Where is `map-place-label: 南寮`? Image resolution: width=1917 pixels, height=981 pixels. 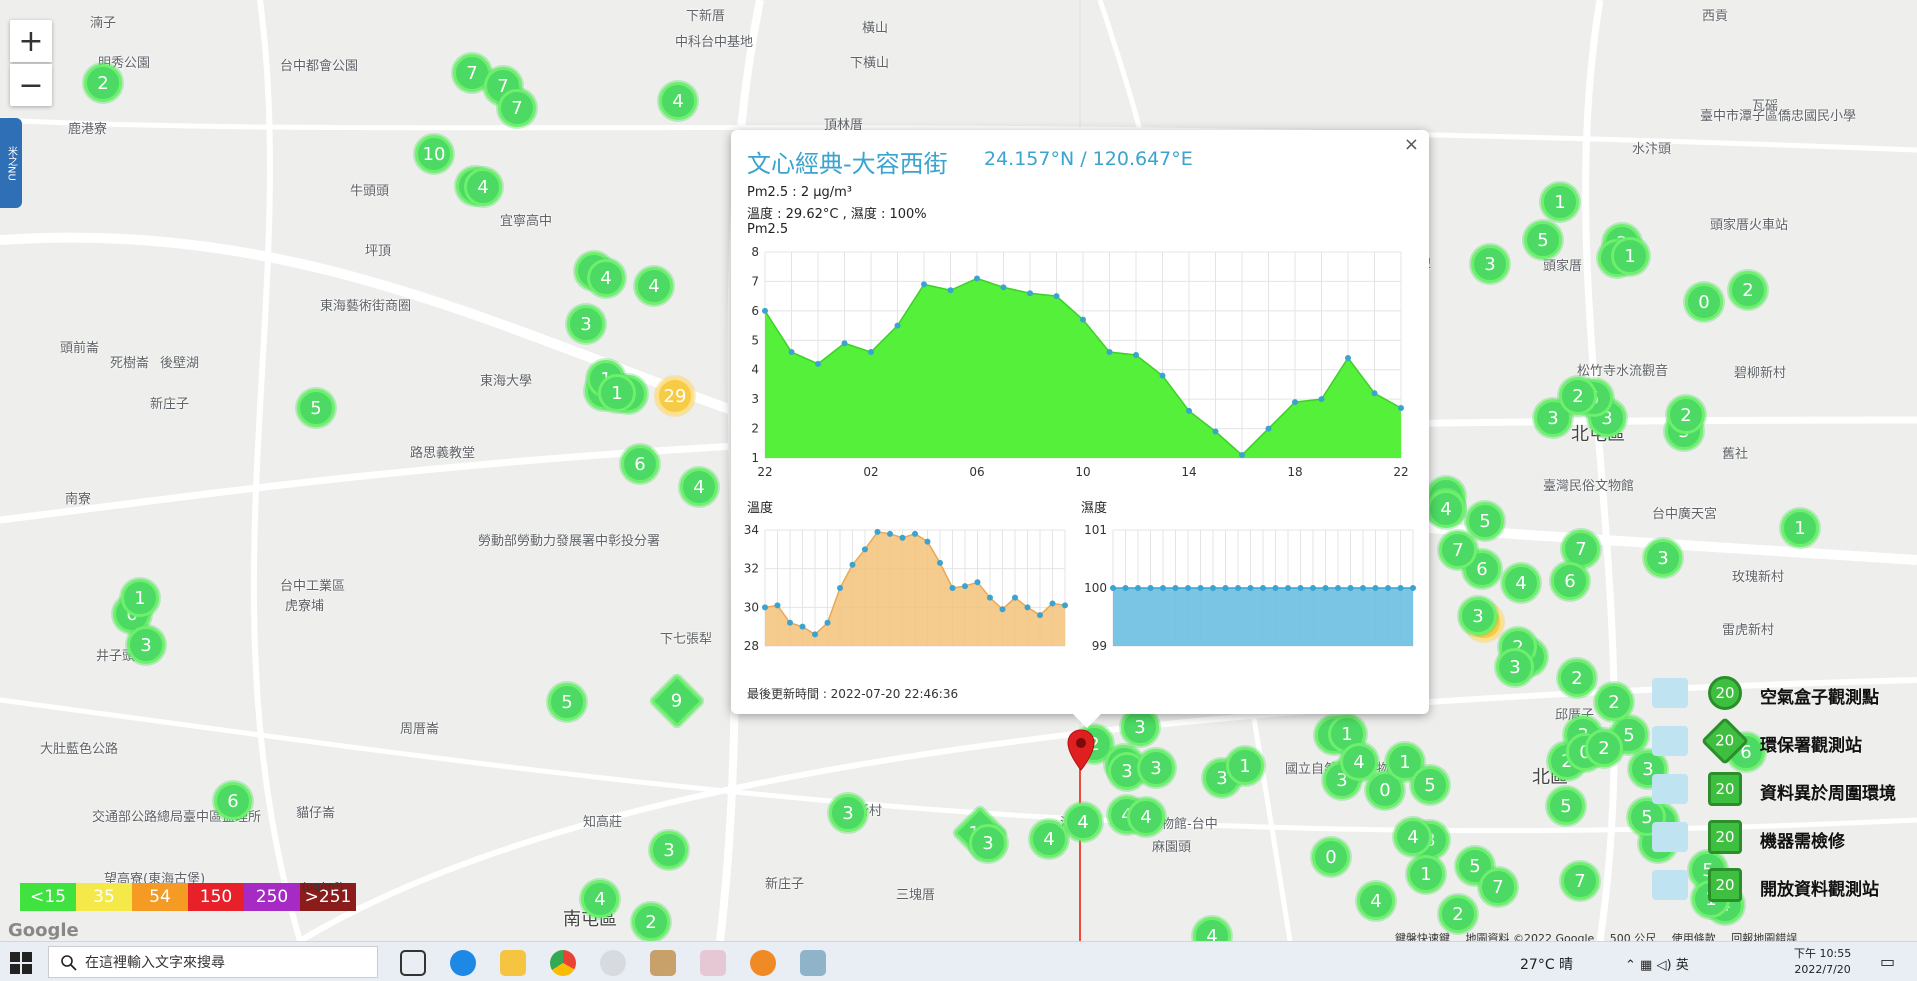
map-place-label: 南寮 is located at coordinates (78, 499).